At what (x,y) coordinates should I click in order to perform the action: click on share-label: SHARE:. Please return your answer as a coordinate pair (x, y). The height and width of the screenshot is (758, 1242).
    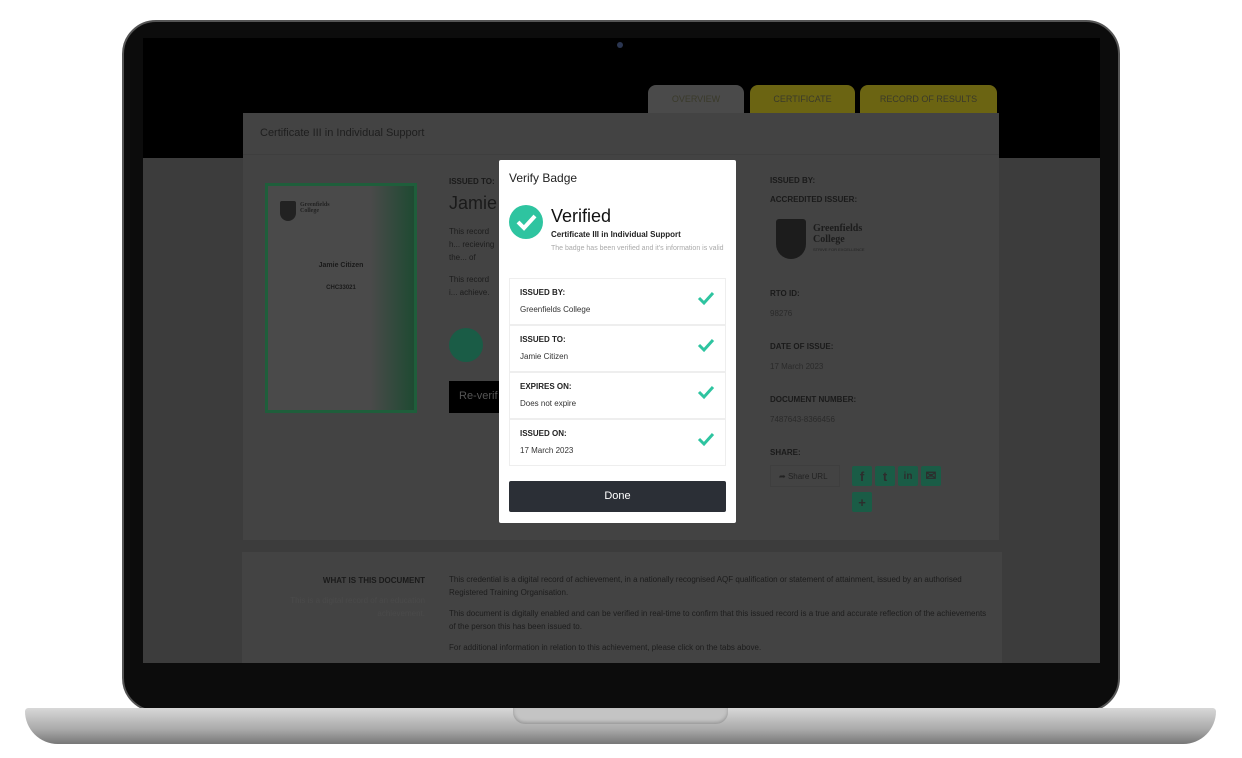
    Looking at the image, I should click on (785, 452).